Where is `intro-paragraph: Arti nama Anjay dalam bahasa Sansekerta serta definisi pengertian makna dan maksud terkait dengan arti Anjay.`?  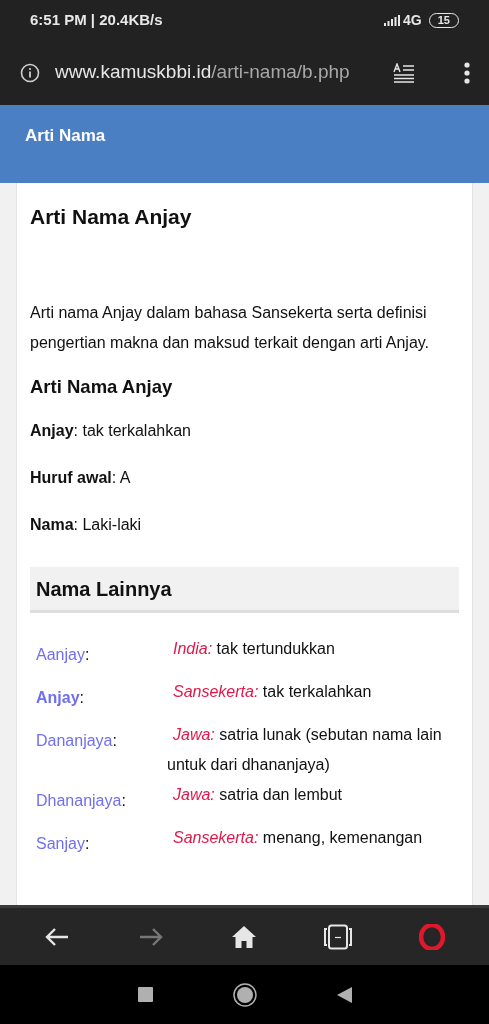
intro-paragraph: Arti nama Anjay dalam bahasa Sansekerta serta definisi pengertian makna dan maksud terkait dengan arti Anjay. is located at coordinates (230, 328).